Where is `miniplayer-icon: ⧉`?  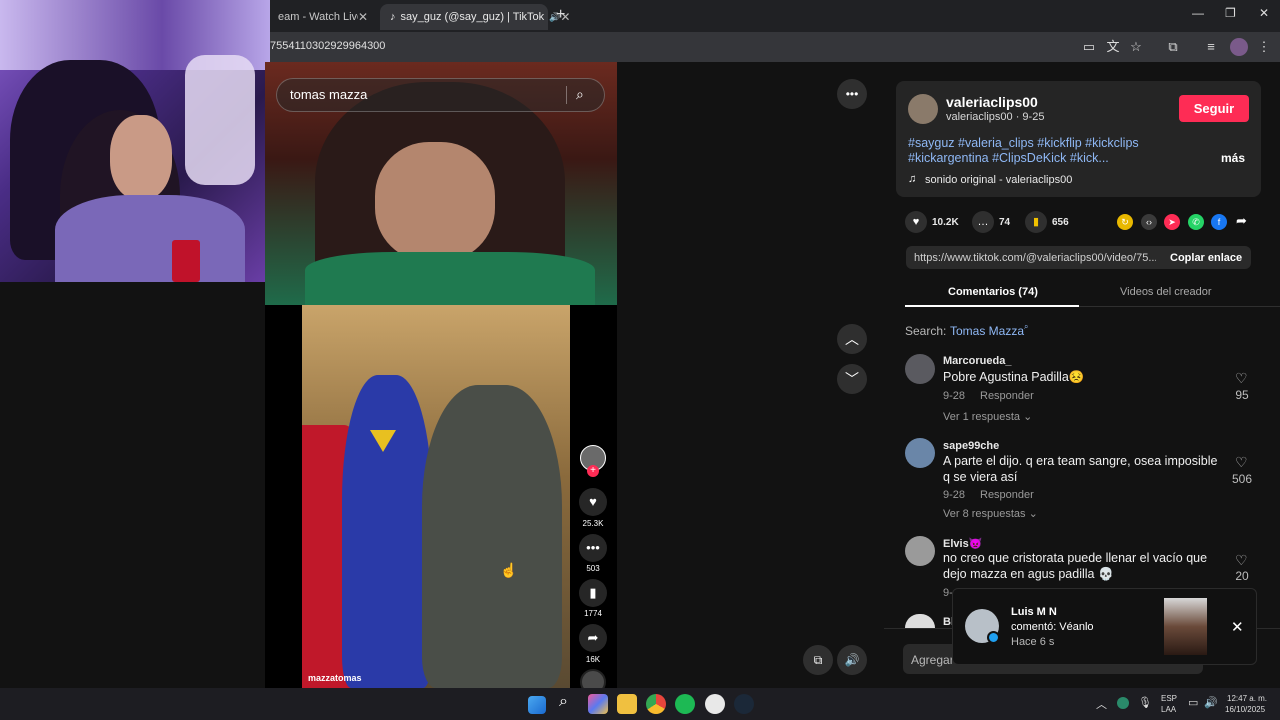
miniplayer-icon: ⧉ is located at coordinates (818, 660).